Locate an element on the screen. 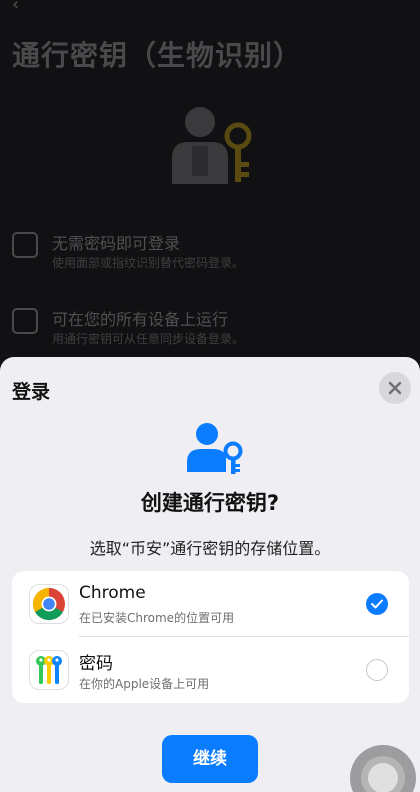 The image size is (420, 792). passkey-illustration is located at coordinates (212, 145).